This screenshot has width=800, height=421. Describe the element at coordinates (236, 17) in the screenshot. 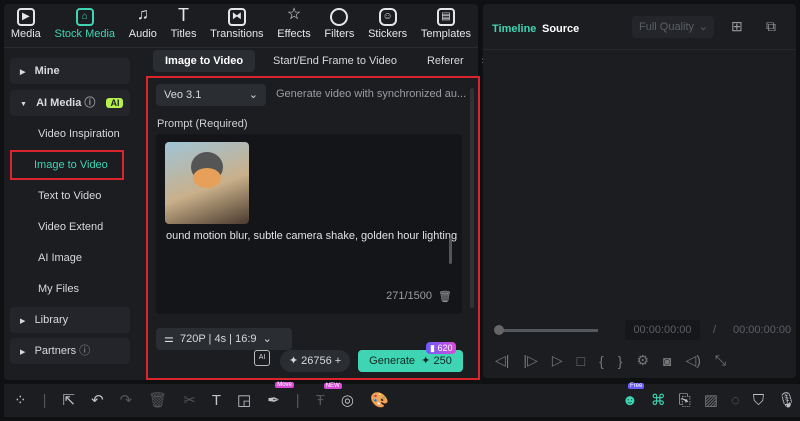

I see `transitions-icon: ⧓` at that location.